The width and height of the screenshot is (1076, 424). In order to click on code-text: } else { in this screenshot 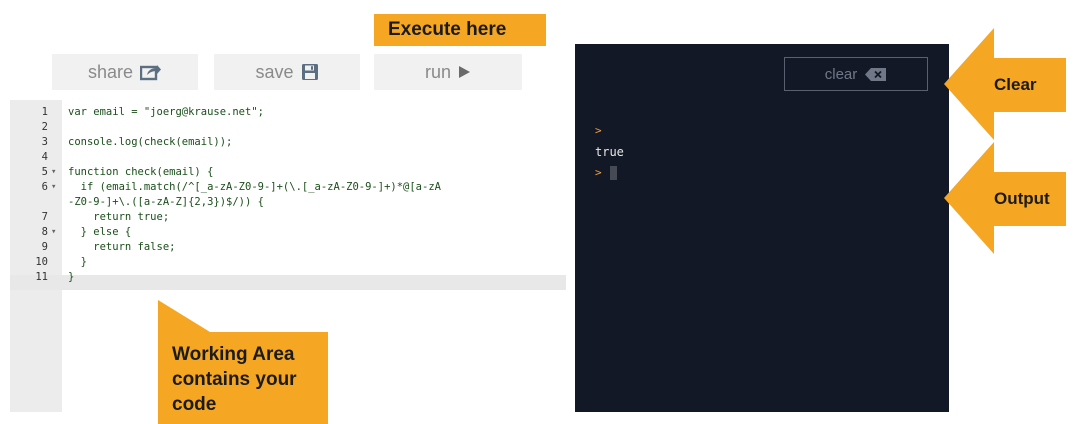, I will do `click(100, 232)`.